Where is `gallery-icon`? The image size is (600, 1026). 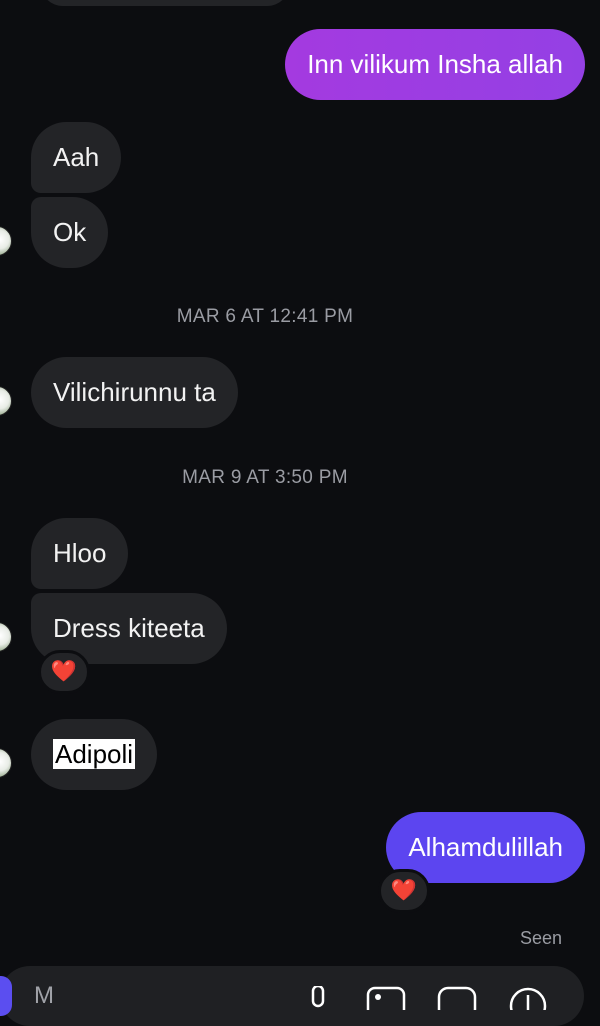
gallery-icon is located at coordinates (386, 998).